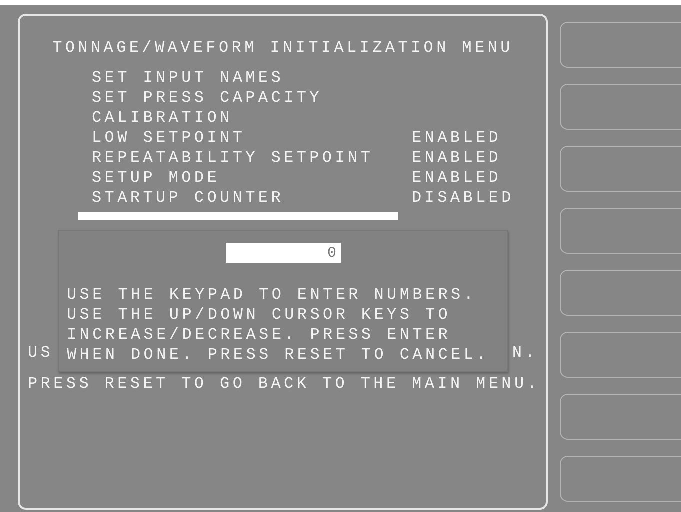 The width and height of the screenshot is (681, 512). Describe the element at coordinates (252, 198) in the screenshot. I see `menu-item: STARTUP COUNTER` at that location.